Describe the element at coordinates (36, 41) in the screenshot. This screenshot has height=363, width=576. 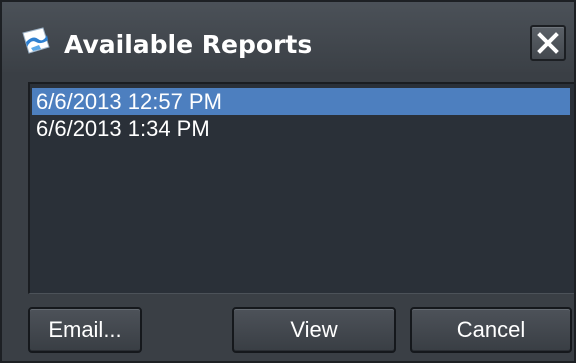
I see `reports-app-icon` at that location.